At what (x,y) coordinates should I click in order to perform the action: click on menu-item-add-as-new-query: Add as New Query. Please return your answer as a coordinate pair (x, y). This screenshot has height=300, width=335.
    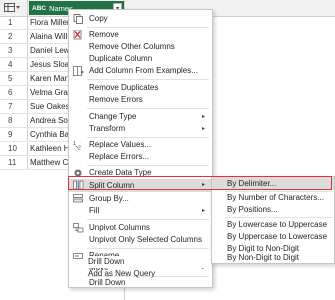
    Looking at the image, I should click on (139, 274).